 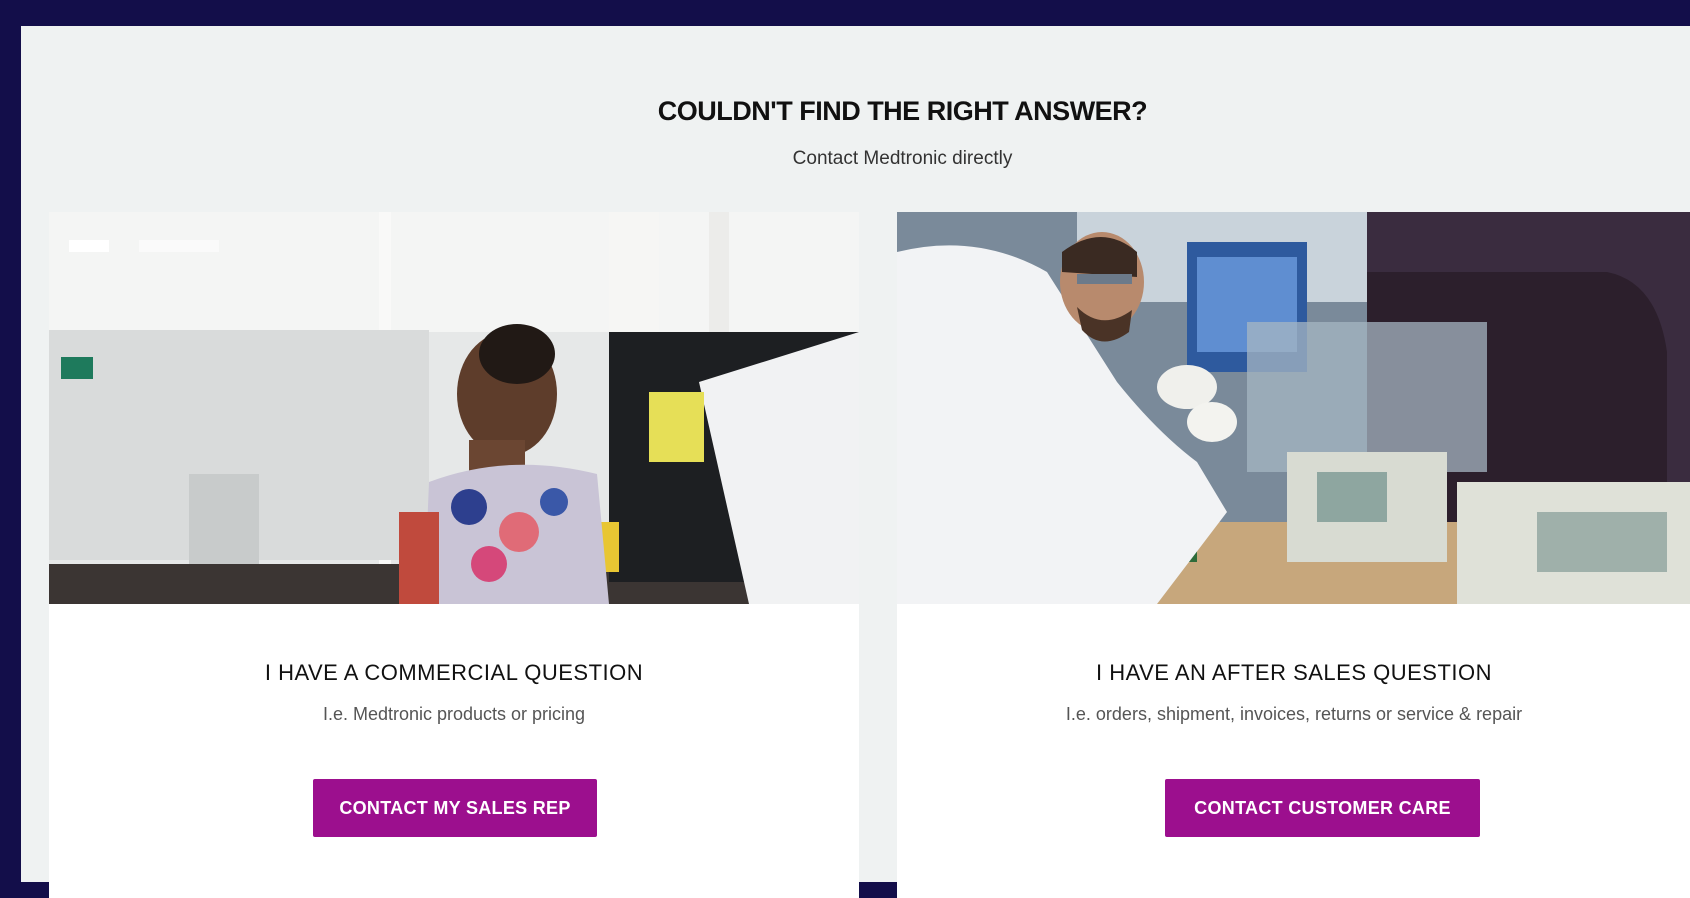 What do you see at coordinates (454, 714) in the screenshot?
I see `commercial-question-description: I.e. Medtronic products or pricing` at bounding box center [454, 714].